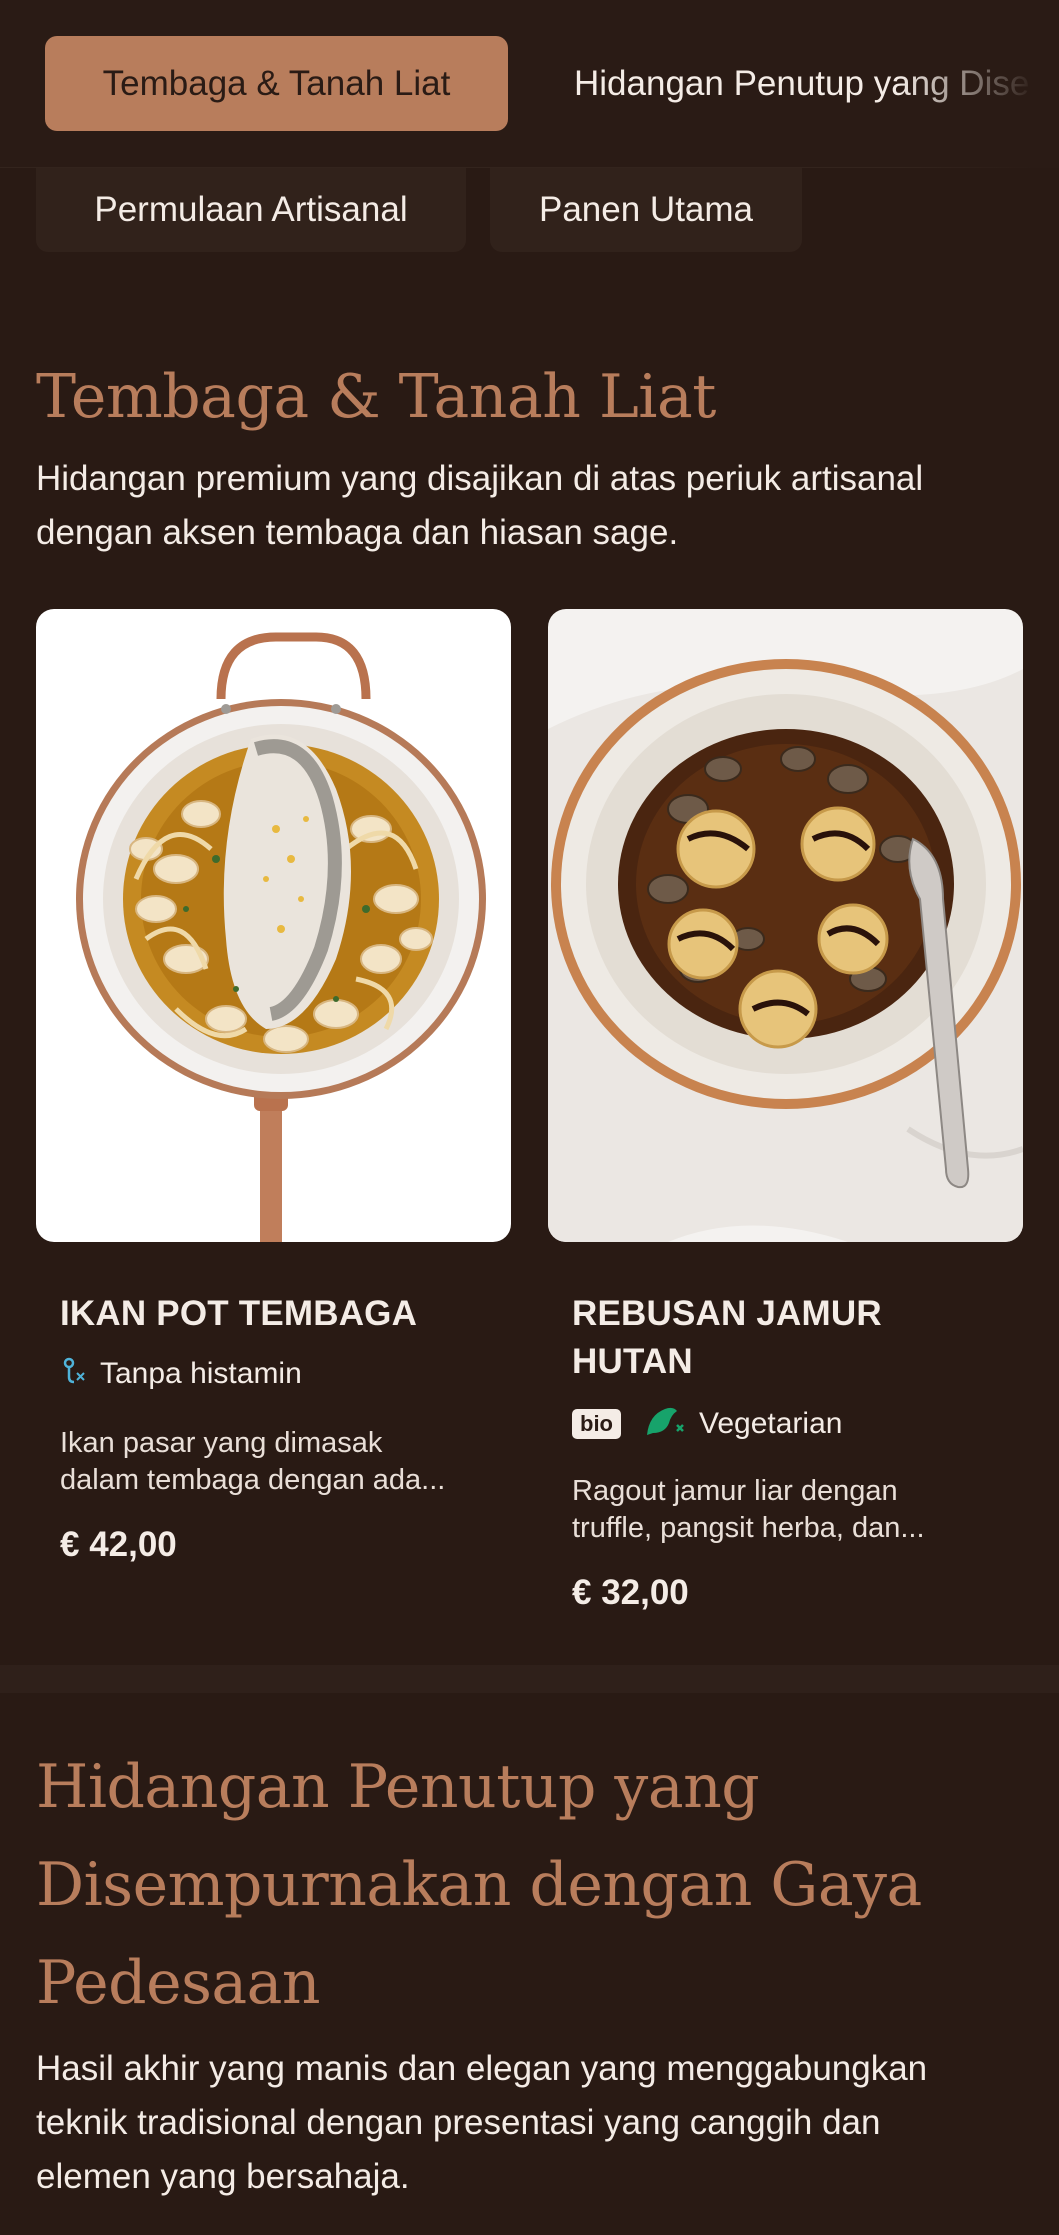 This screenshot has height=2235, width=1059. What do you see at coordinates (979, 84) in the screenshot?
I see `tab-scroll-fade` at bounding box center [979, 84].